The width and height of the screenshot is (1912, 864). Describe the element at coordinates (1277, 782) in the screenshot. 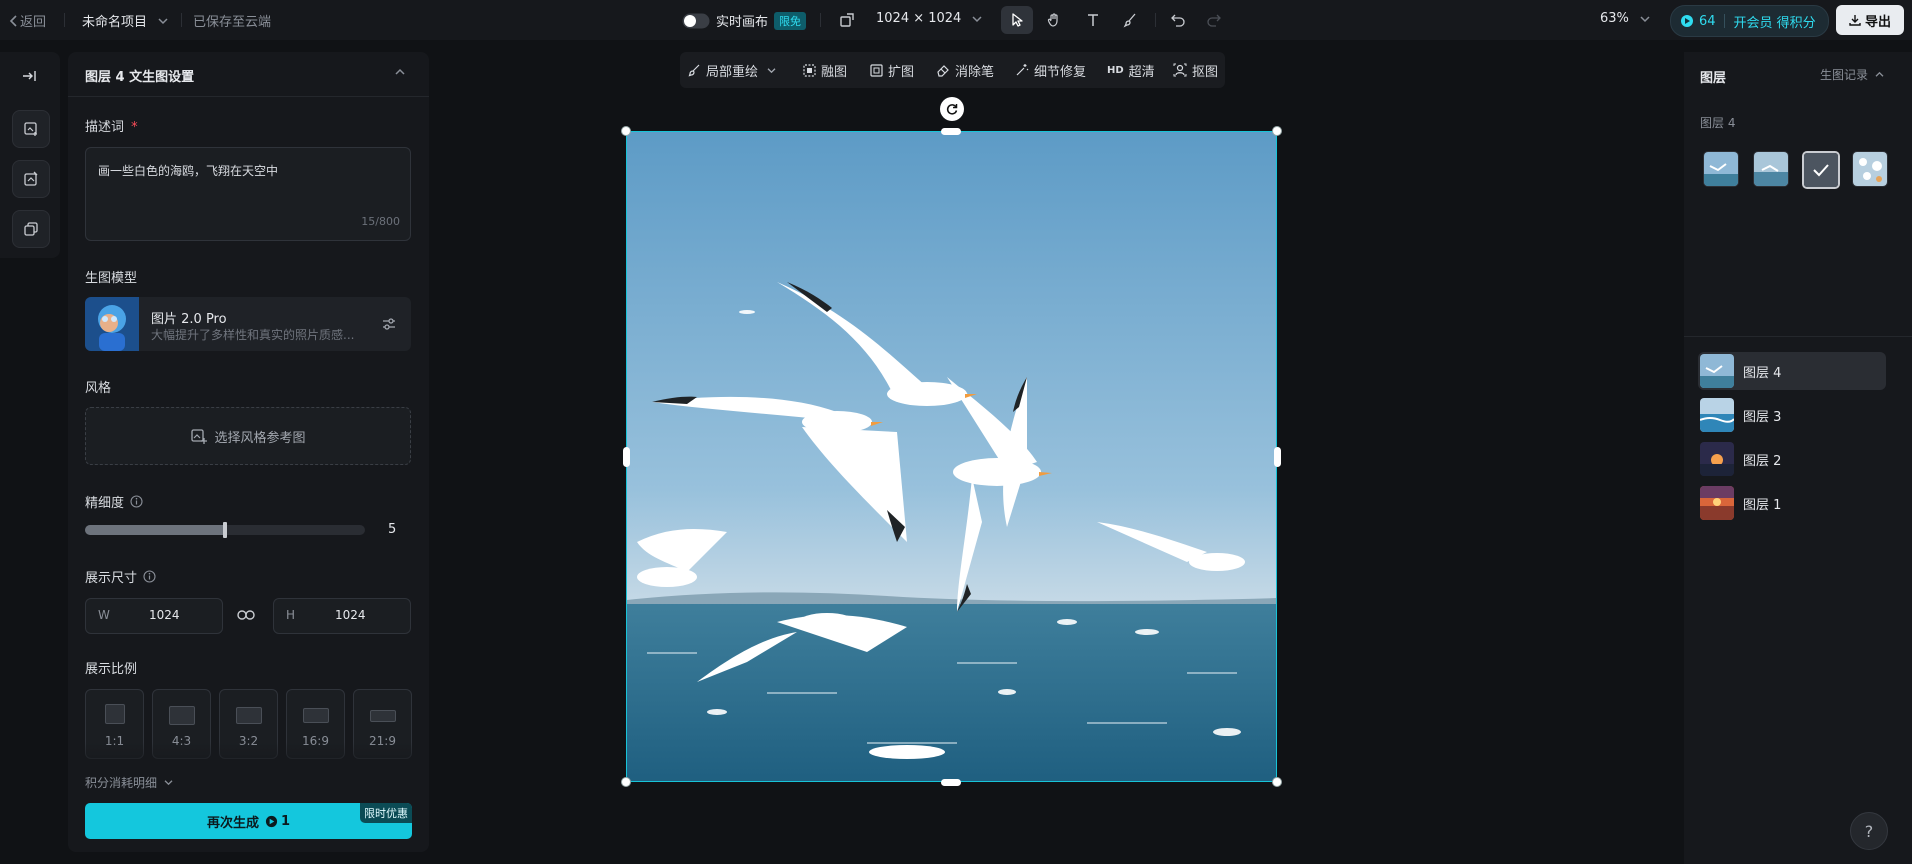

I see `resize-handle-bottom-right` at that location.